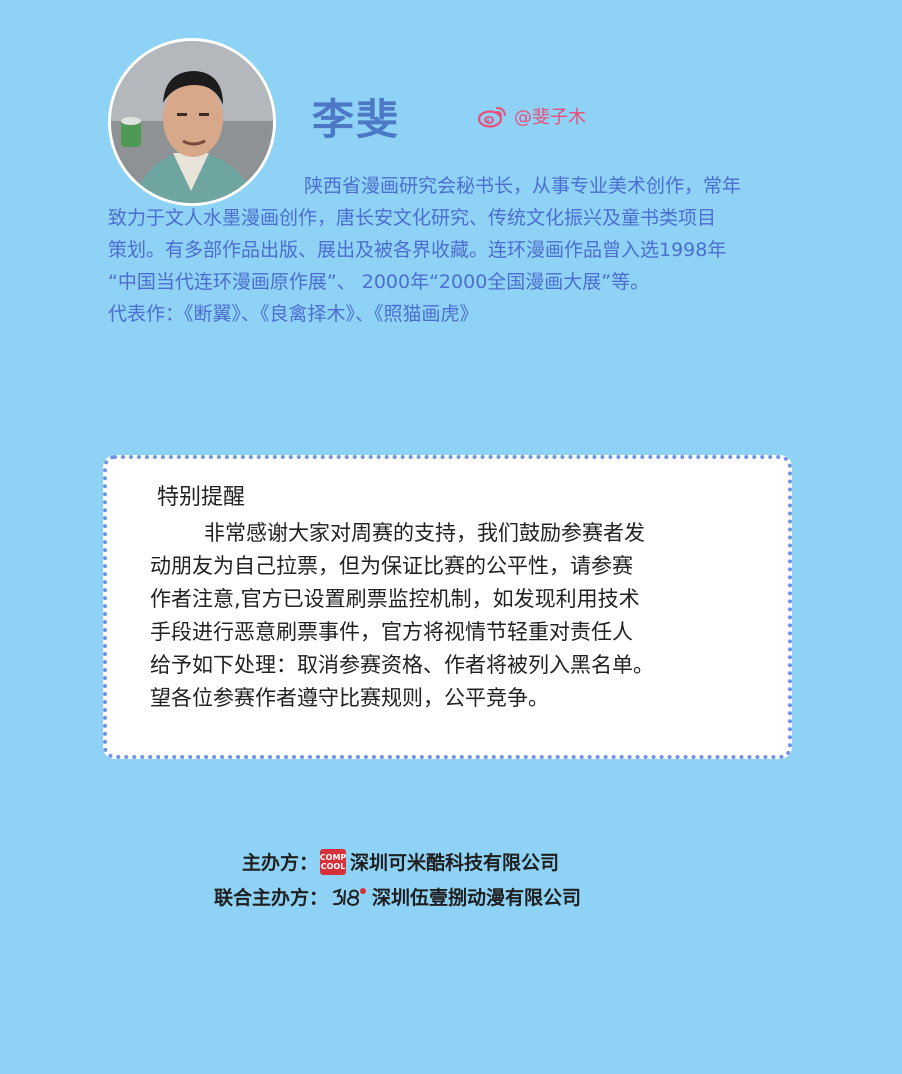 The height and width of the screenshot is (1074, 902). Describe the element at coordinates (271, 898) in the screenshot. I see `co-host-label: 联合主办方：` at that location.